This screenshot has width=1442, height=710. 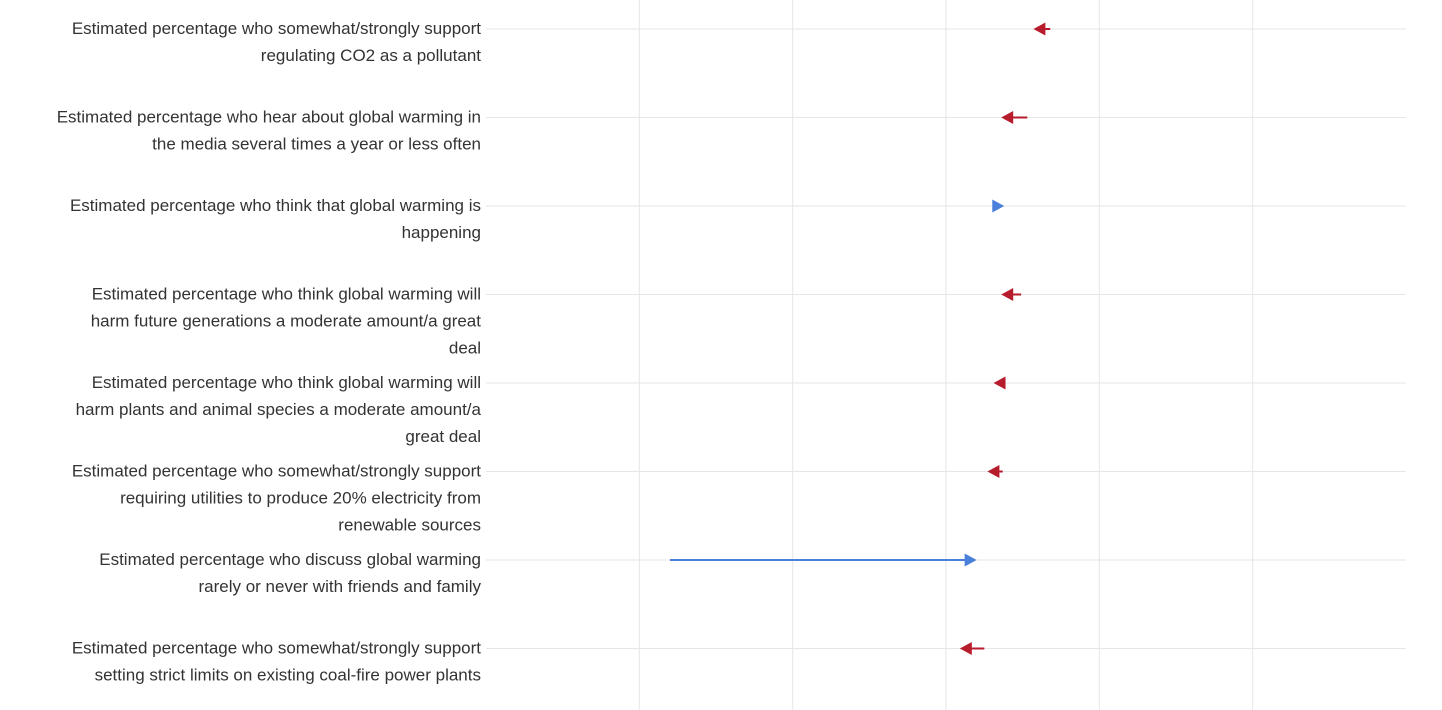 I want to click on row-label-line: deal, so click(x=465, y=348).